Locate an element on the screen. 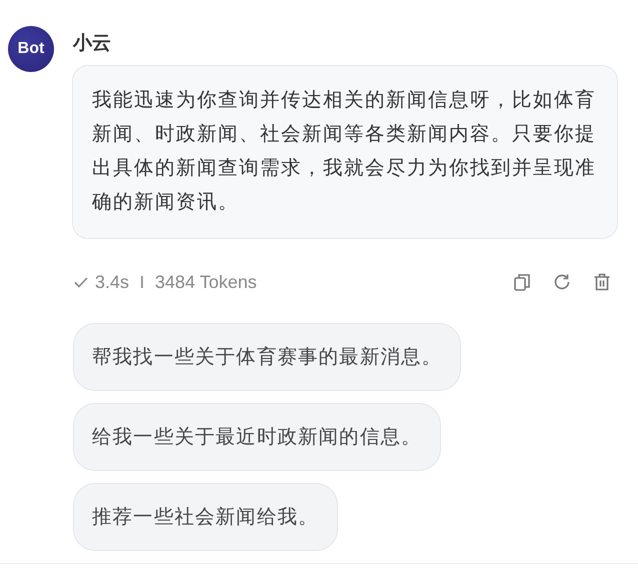 The image size is (638, 577). token-count: 3484 Tokens is located at coordinates (206, 282).